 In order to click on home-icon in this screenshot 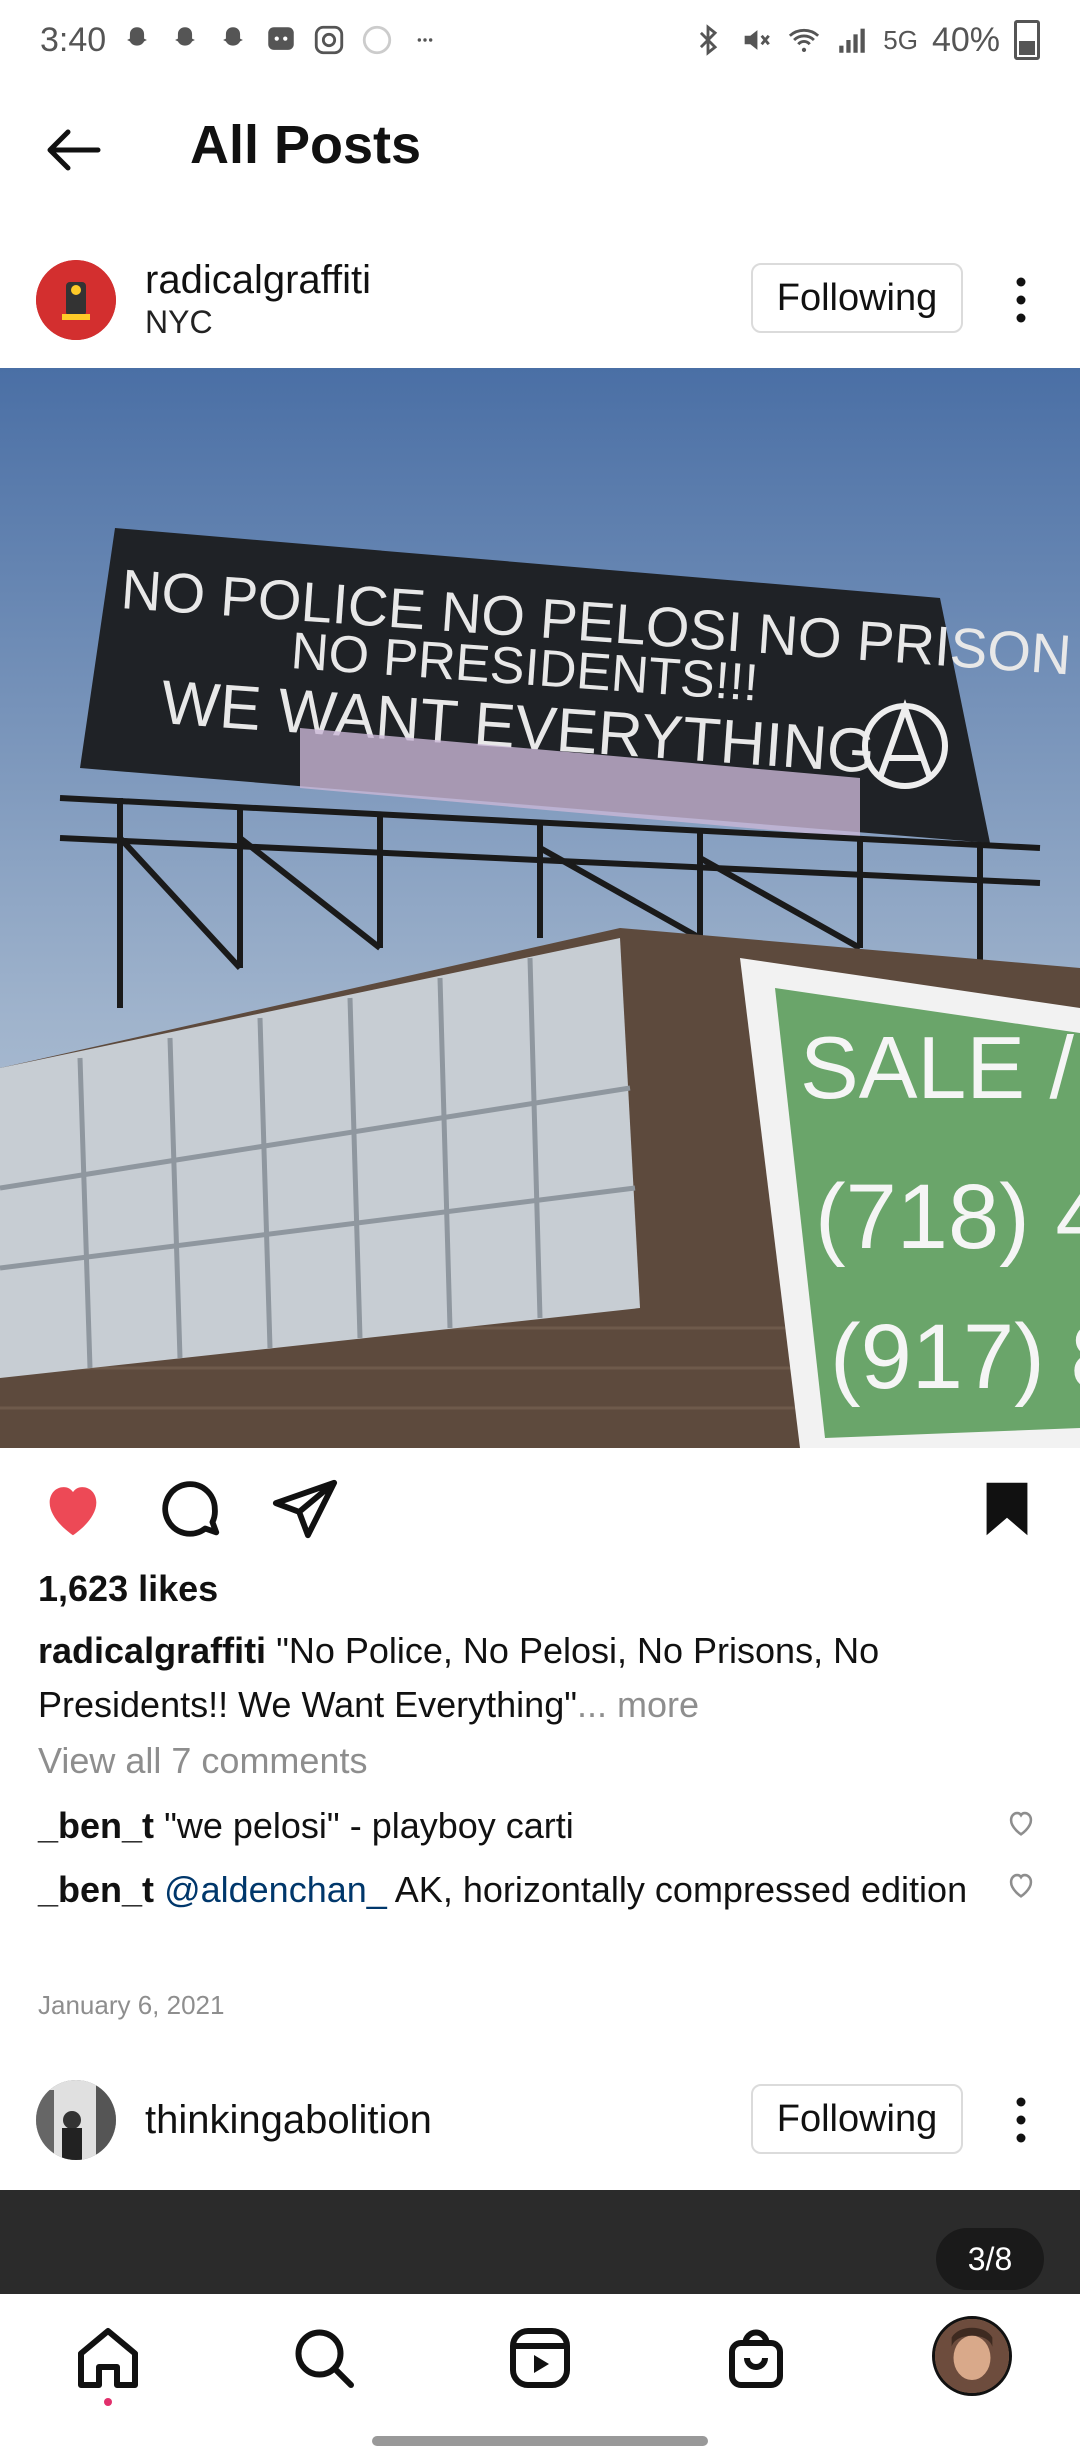, I will do `click(108, 2358)`.